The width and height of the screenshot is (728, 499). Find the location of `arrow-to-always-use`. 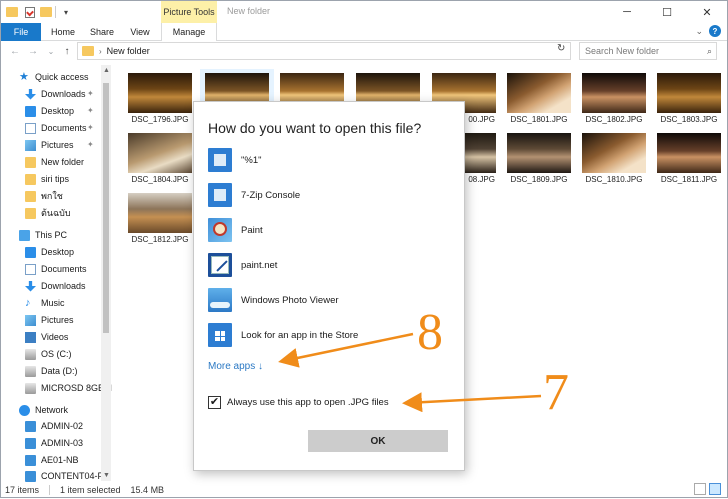

arrow-to-always-use is located at coordinates (472, 402).